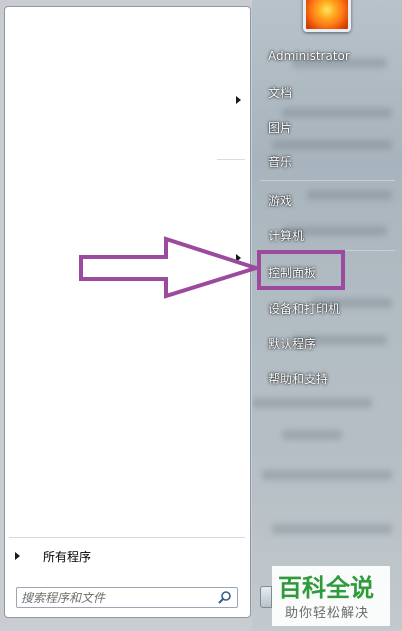 The width and height of the screenshot is (402, 631). I want to click on all-programs-divider, so click(127, 537).